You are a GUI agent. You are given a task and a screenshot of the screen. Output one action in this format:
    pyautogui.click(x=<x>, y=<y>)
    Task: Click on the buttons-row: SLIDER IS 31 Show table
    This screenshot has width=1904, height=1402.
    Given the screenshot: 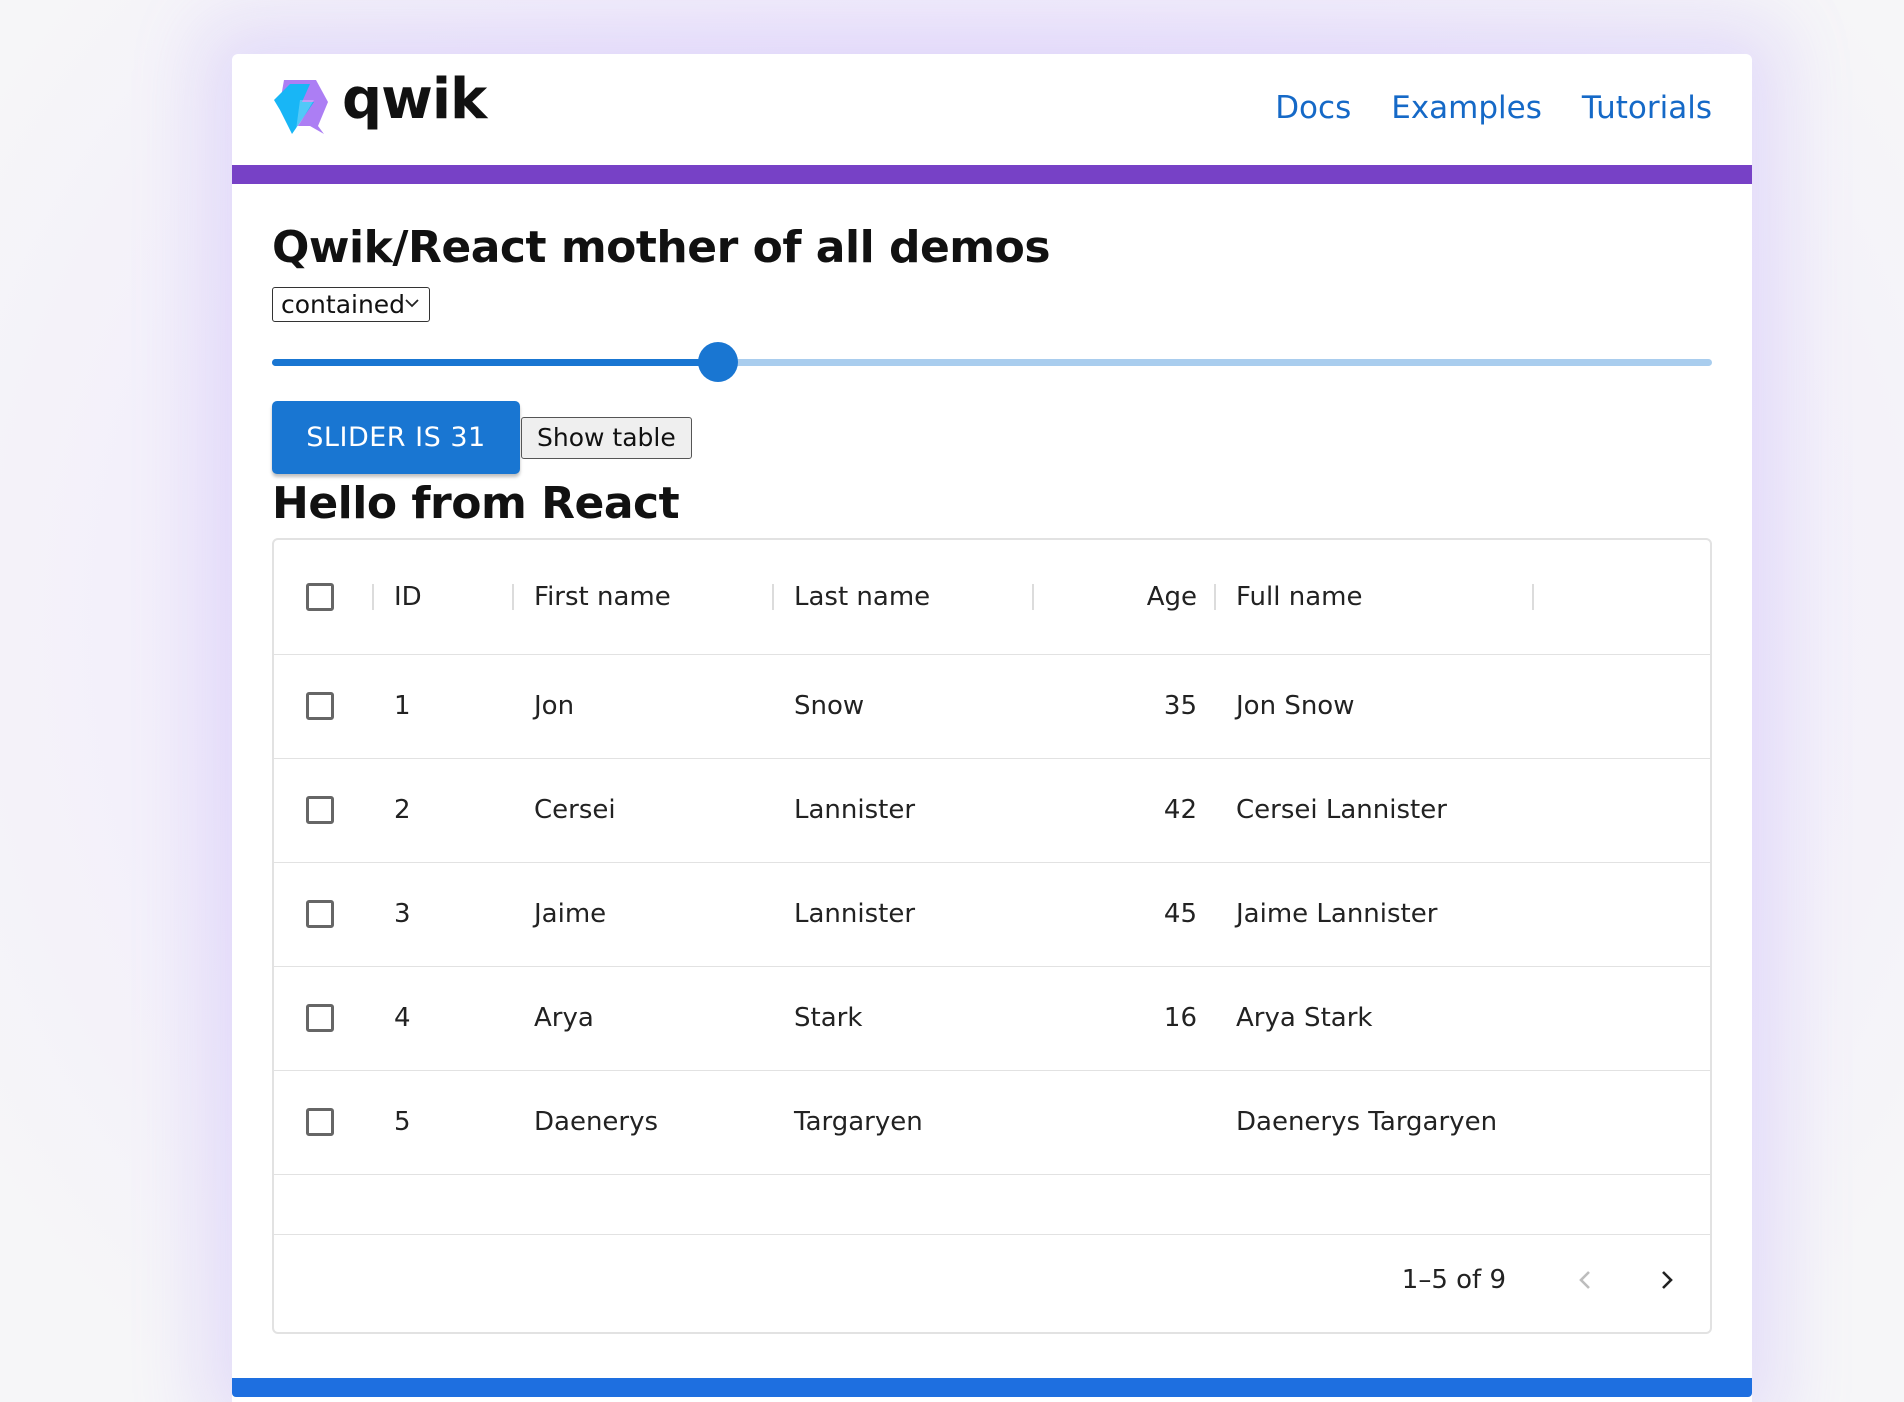 What is the action you would take?
    pyautogui.click(x=992, y=437)
    